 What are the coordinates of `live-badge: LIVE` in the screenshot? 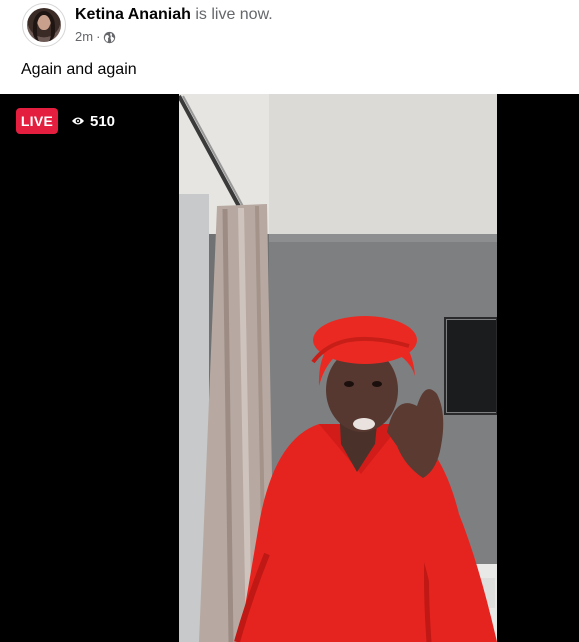 It's located at (37, 121).